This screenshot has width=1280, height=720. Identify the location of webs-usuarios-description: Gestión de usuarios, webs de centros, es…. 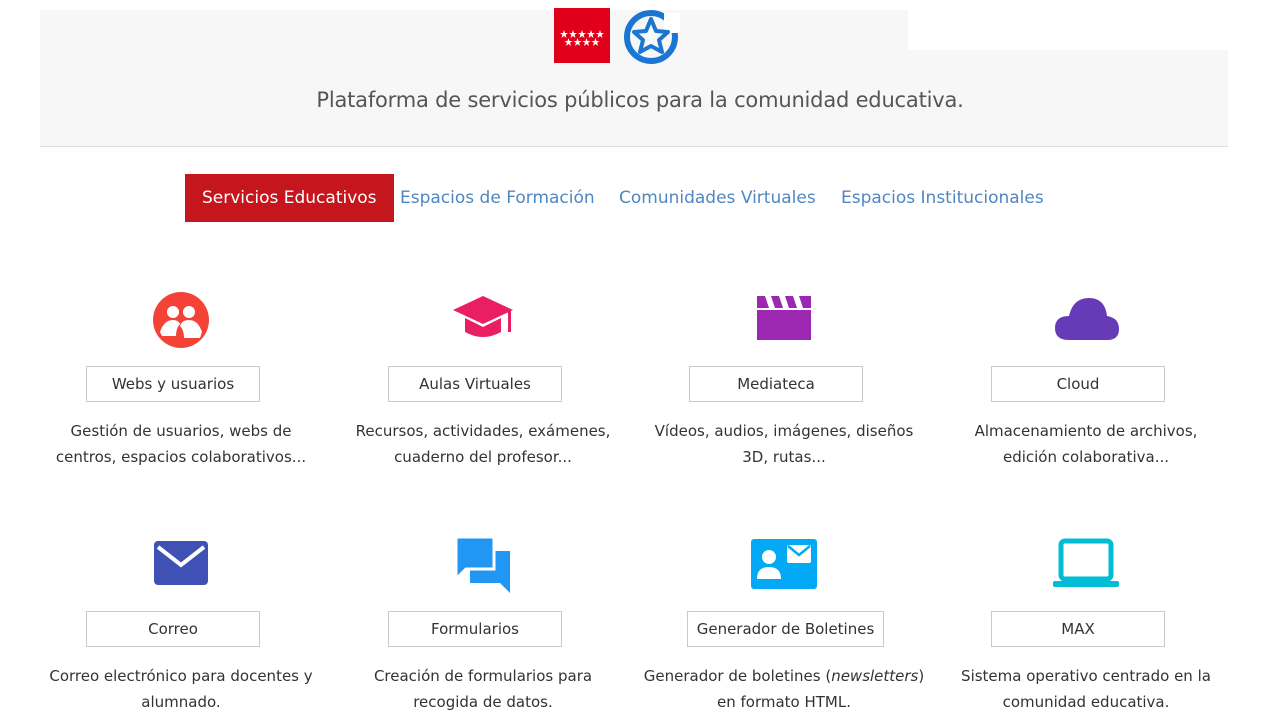
(181, 444).